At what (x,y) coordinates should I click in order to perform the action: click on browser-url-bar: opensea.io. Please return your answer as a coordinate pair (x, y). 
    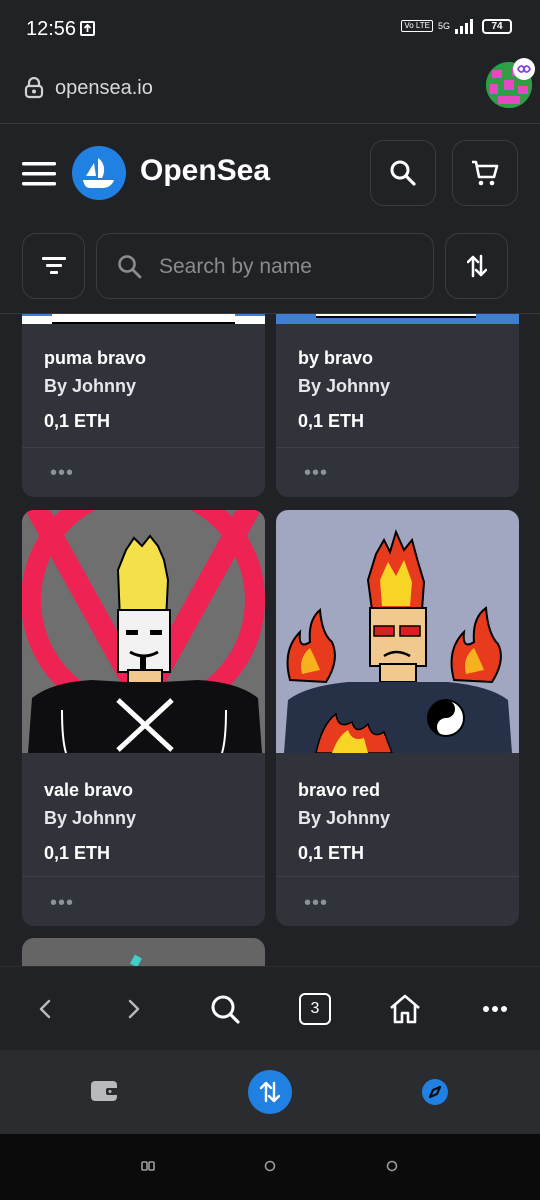
    Looking at the image, I should click on (270, 92).